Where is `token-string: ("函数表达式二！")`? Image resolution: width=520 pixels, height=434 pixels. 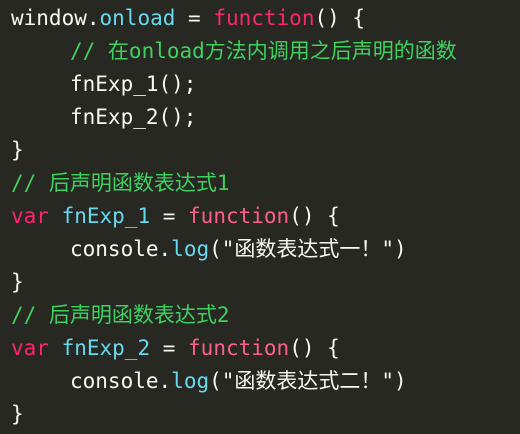
token-string: ("函数表达式二！") is located at coordinates (308, 381).